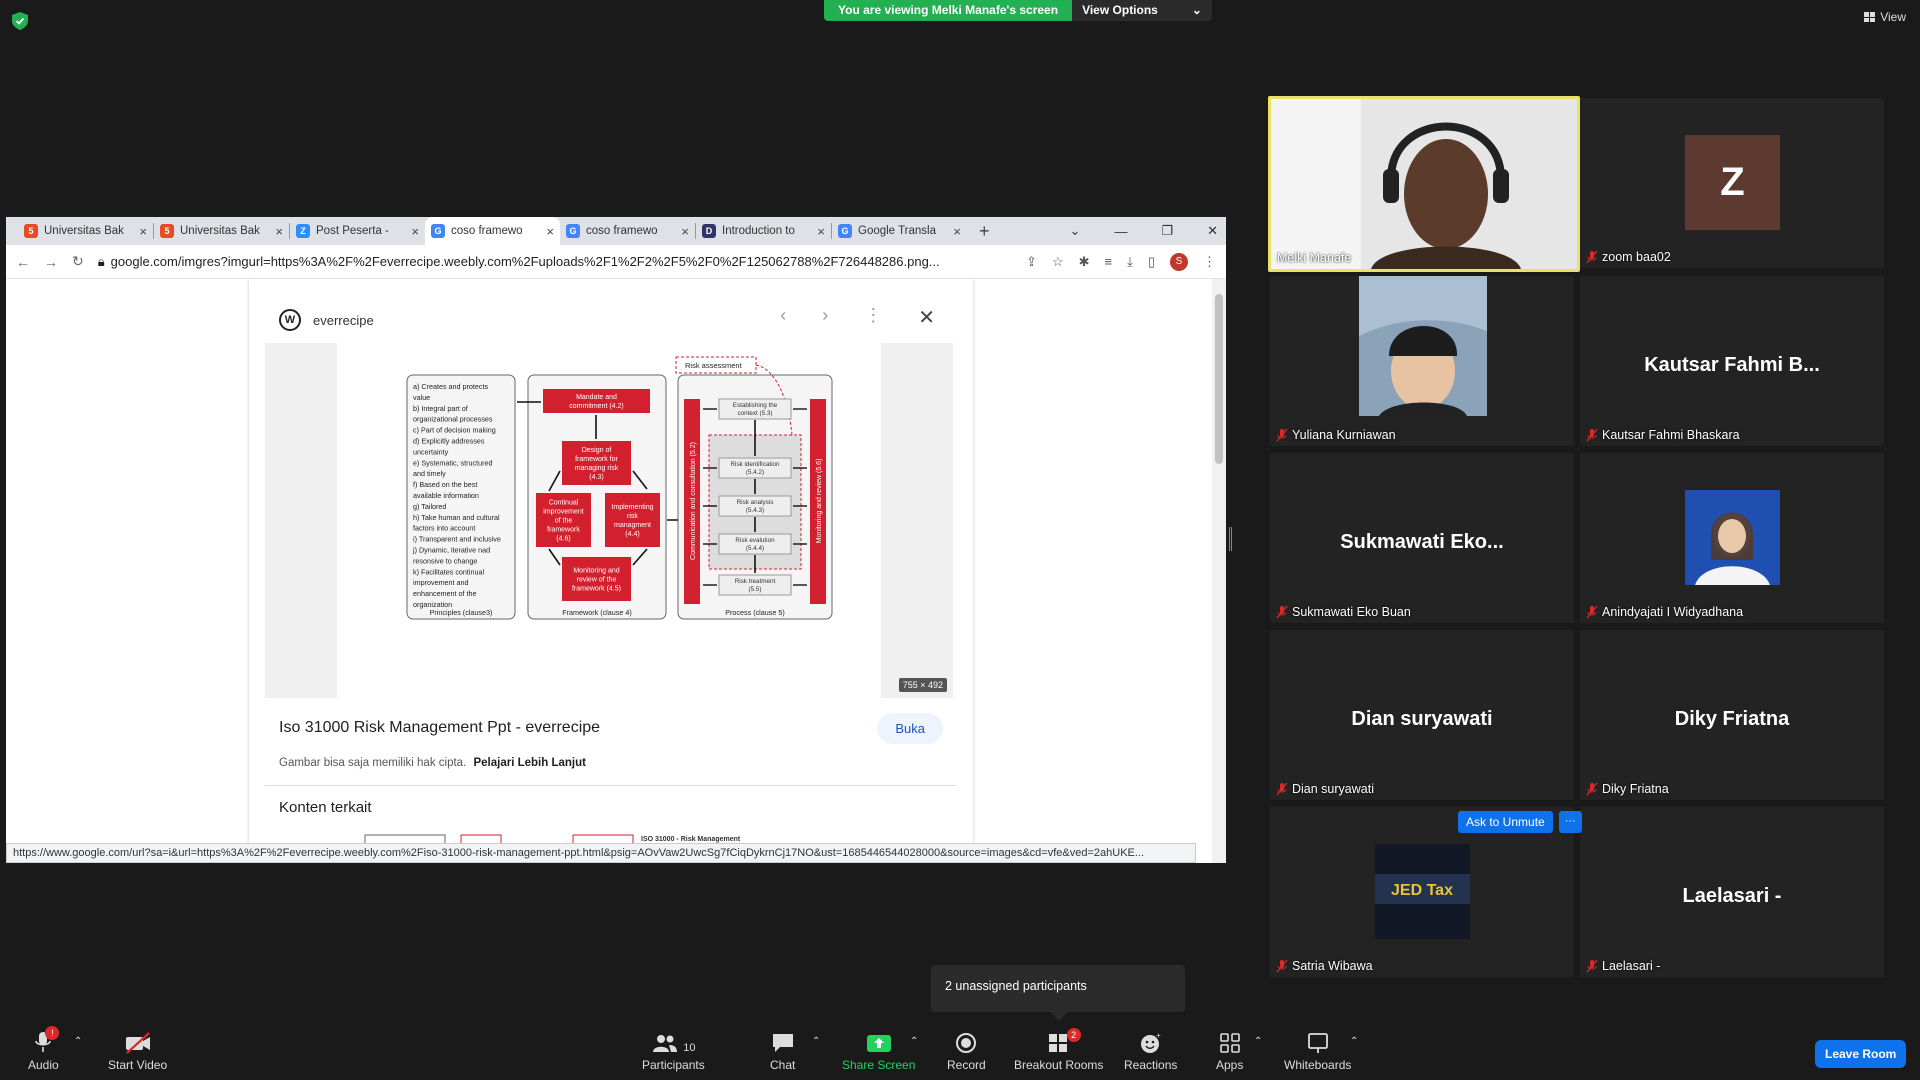  Describe the element at coordinates (910, 728) in the screenshot. I see `open-button: Buka` at that location.